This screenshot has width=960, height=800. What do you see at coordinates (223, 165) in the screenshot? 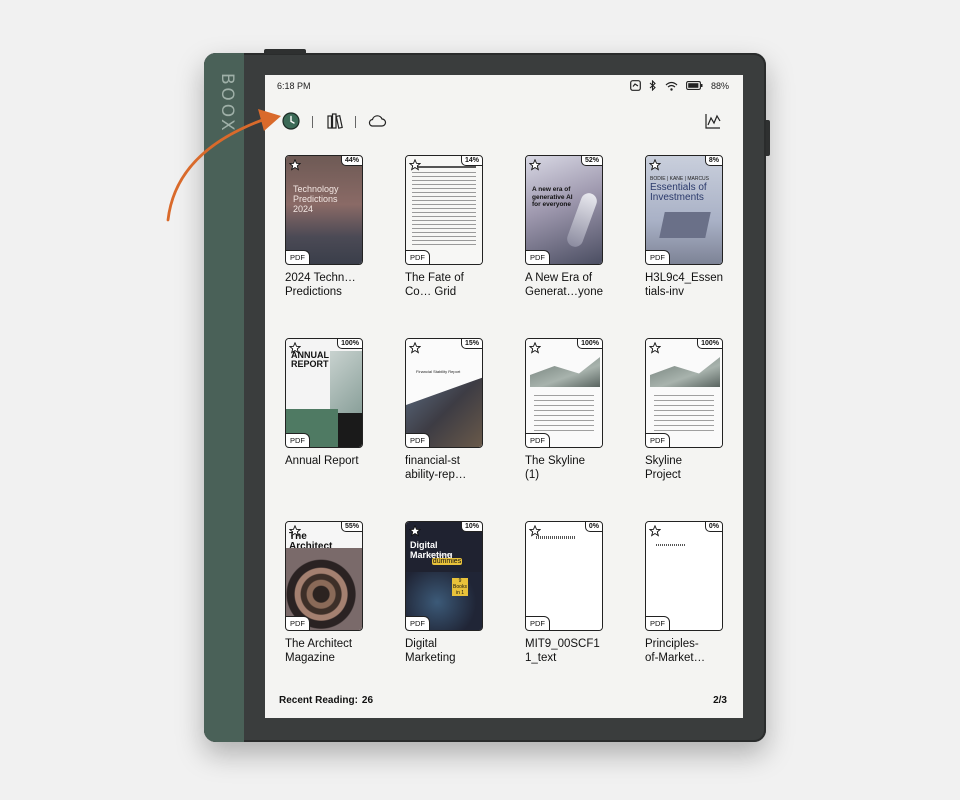
I see `annotation-arrow` at bounding box center [223, 165].